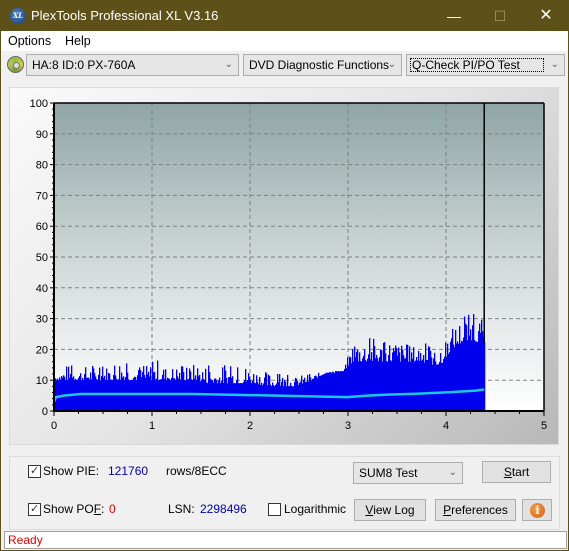 The height and width of the screenshot is (551, 569). I want to click on y-tick-label: 100, so click(39, 104).